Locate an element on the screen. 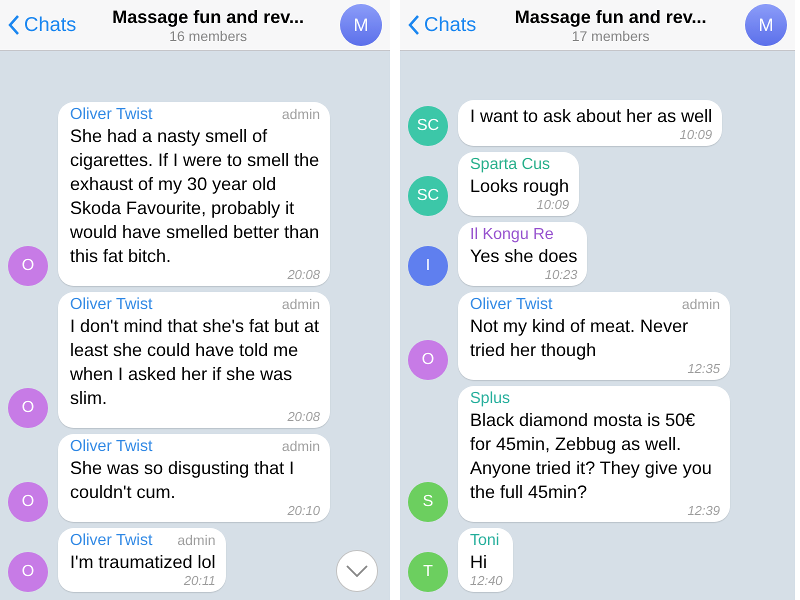 The width and height of the screenshot is (800, 600). message-time: 12:35 is located at coordinates (703, 369).